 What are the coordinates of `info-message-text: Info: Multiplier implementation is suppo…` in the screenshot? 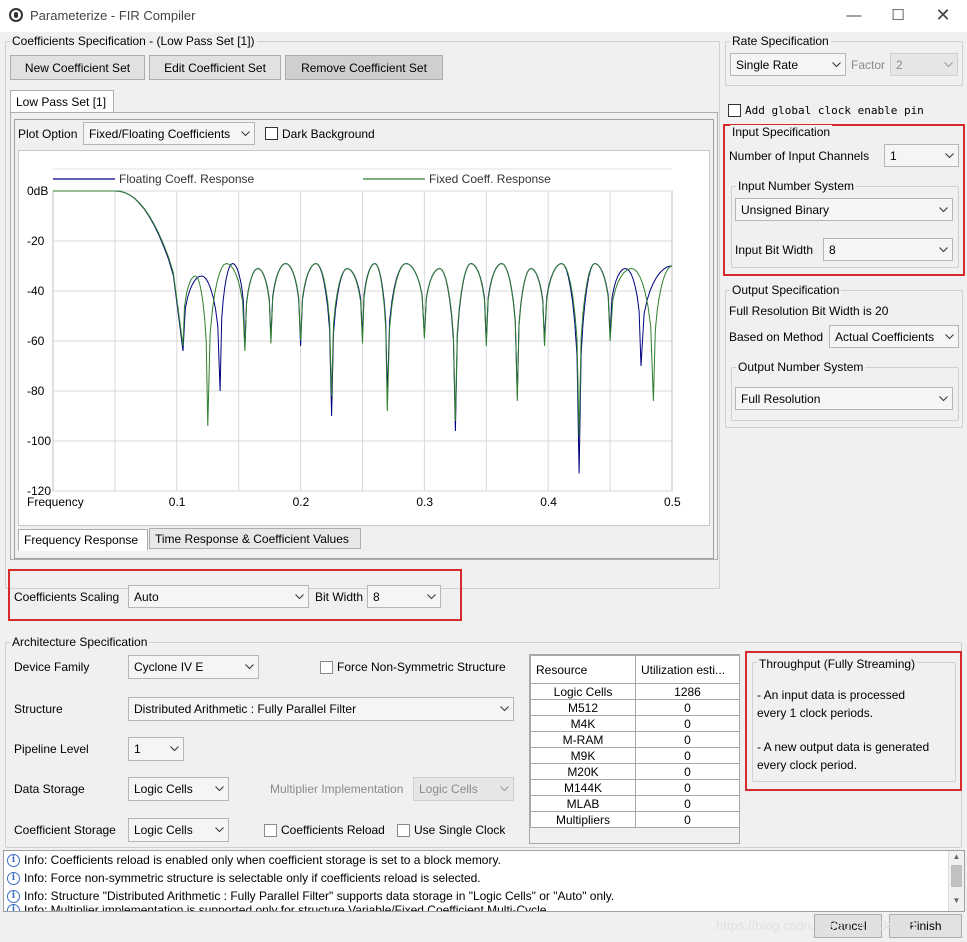 It's located at (285, 907).